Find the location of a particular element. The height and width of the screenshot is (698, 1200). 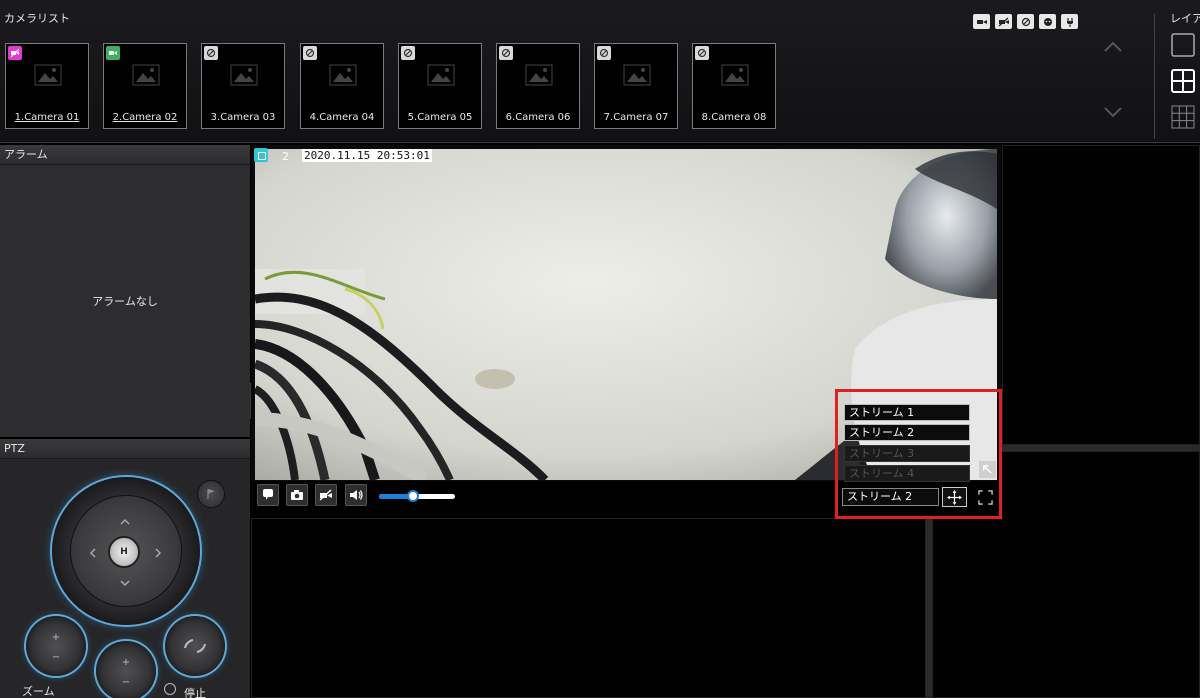

talk-button is located at coordinates (268, 495).